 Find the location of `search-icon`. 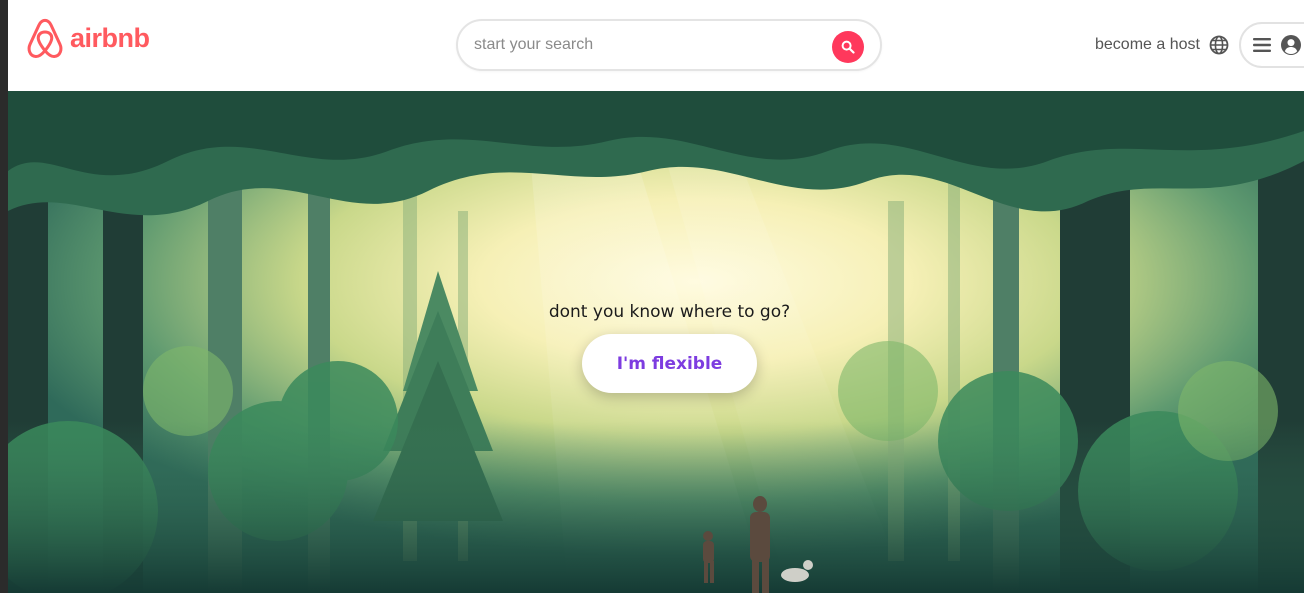

search-icon is located at coordinates (848, 47).